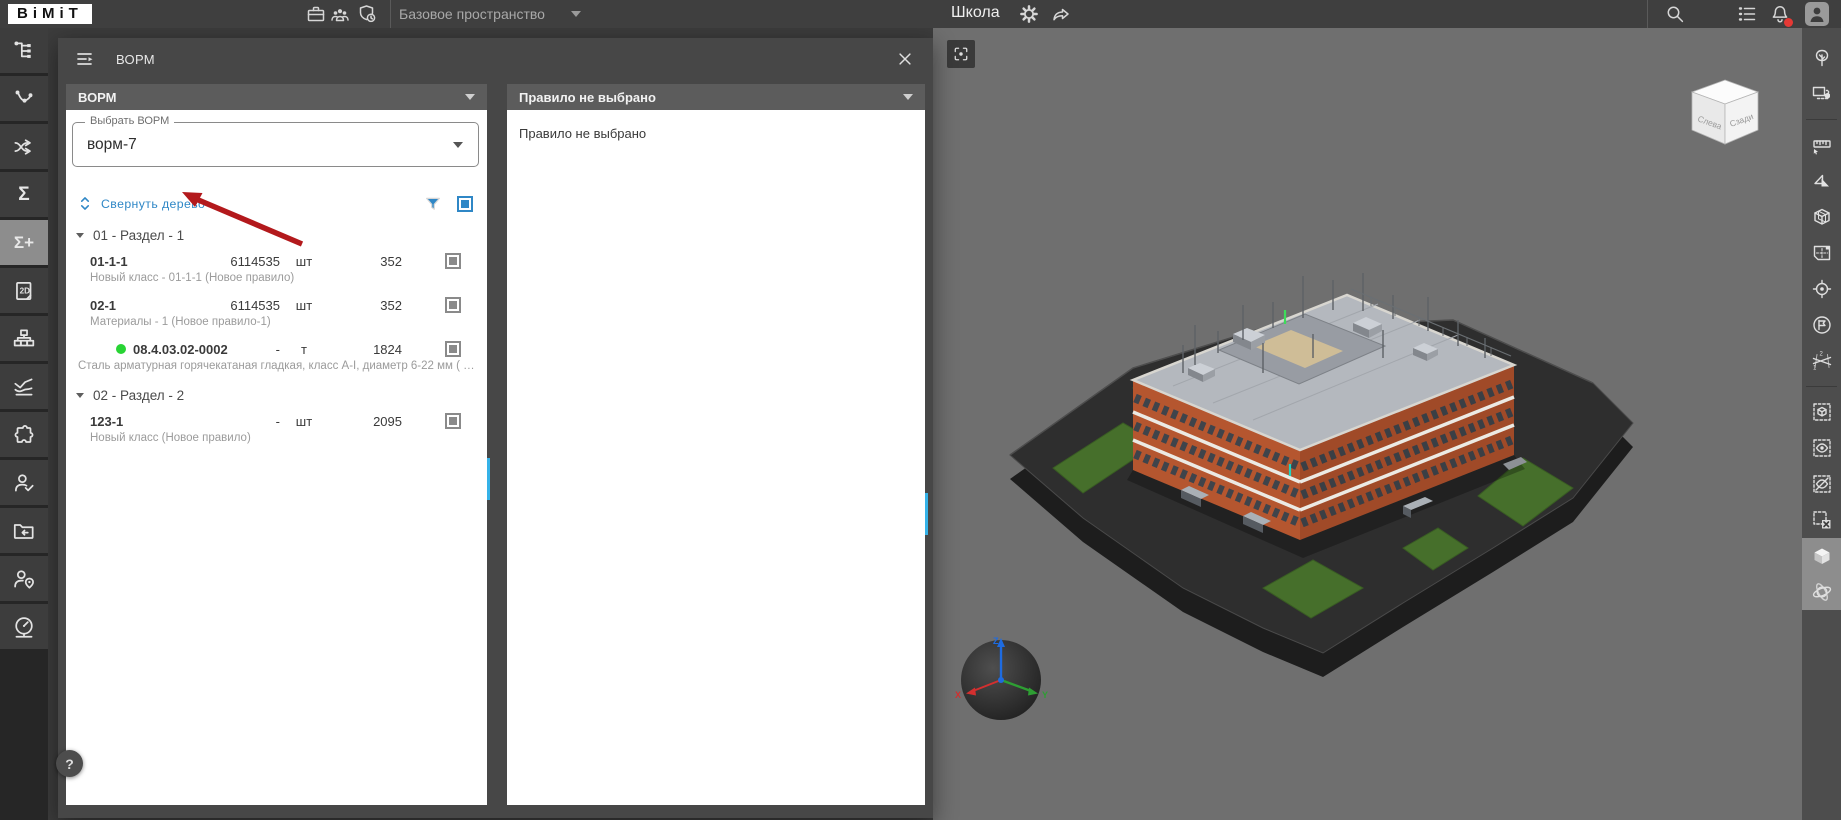 Image resolution: width=1841 pixels, height=820 pixels. What do you see at coordinates (1675, 14) in the screenshot?
I see `search-icon` at bounding box center [1675, 14].